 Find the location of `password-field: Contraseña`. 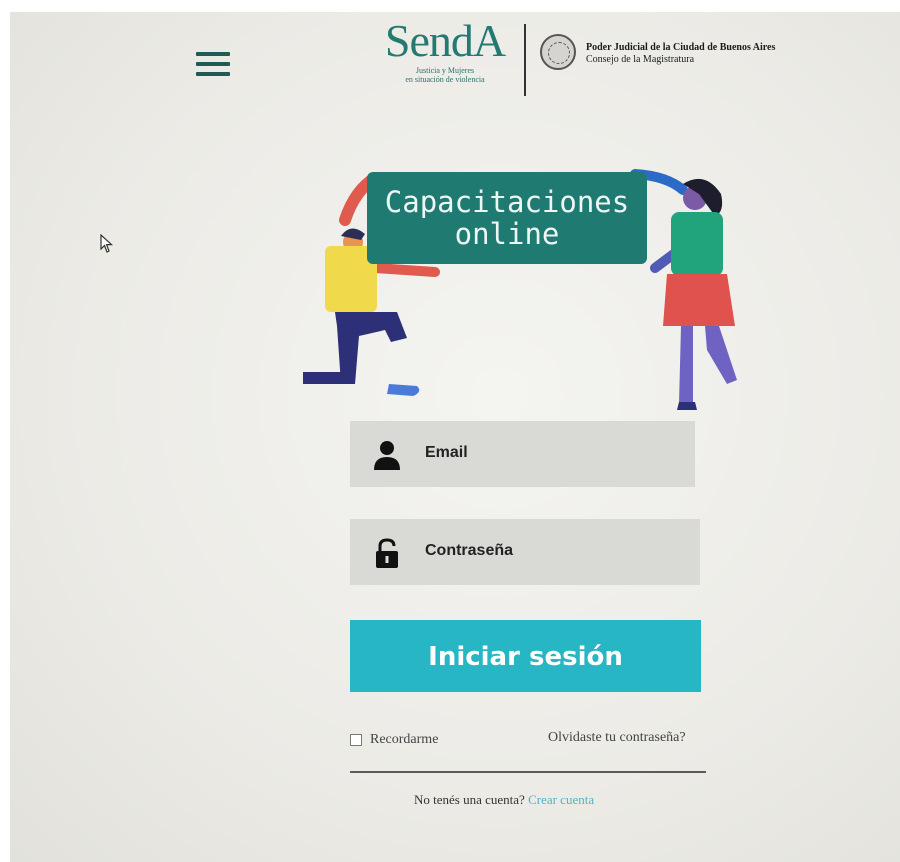

password-field: Contraseña is located at coordinates (525, 552).